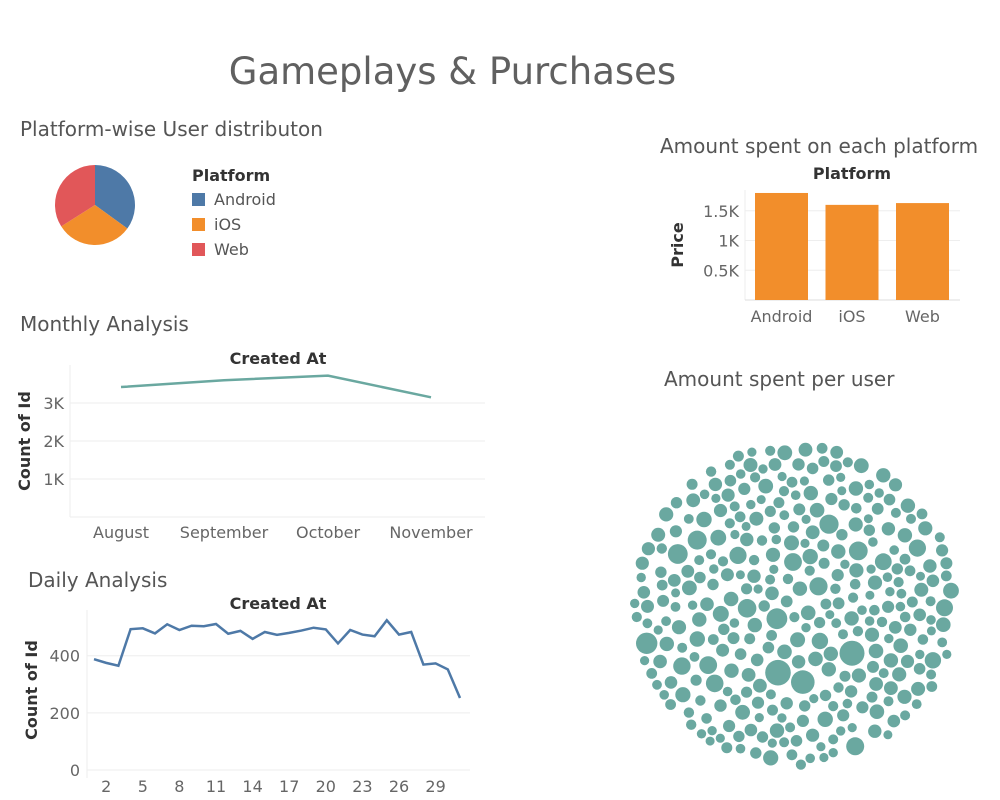  What do you see at coordinates (234, 249) in the screenshot?
I see `legend-item-web: Web` at bounding box center [234, 249].